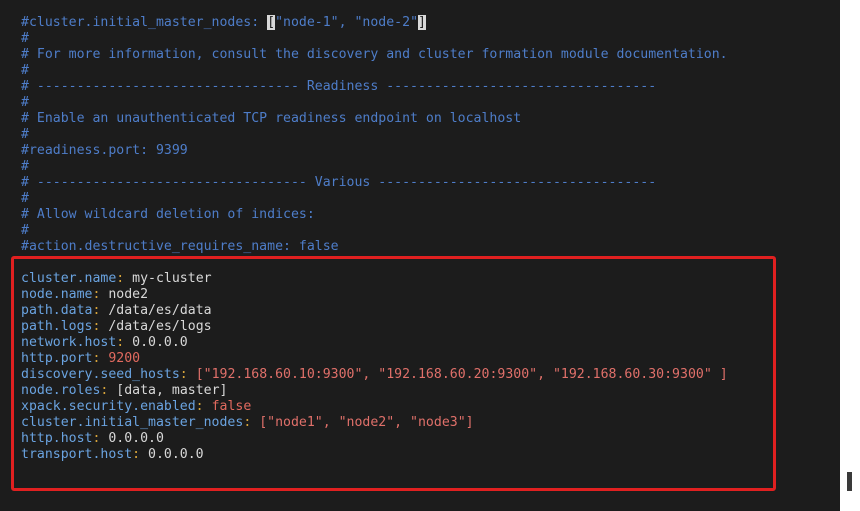 This screenshot has height=511, width=860. What do you see at coordinates (168, 214) in the screenshot?
I see `code-line-comment: # Allow wildcard deletion of indices:` at bounding box center [168, 214].